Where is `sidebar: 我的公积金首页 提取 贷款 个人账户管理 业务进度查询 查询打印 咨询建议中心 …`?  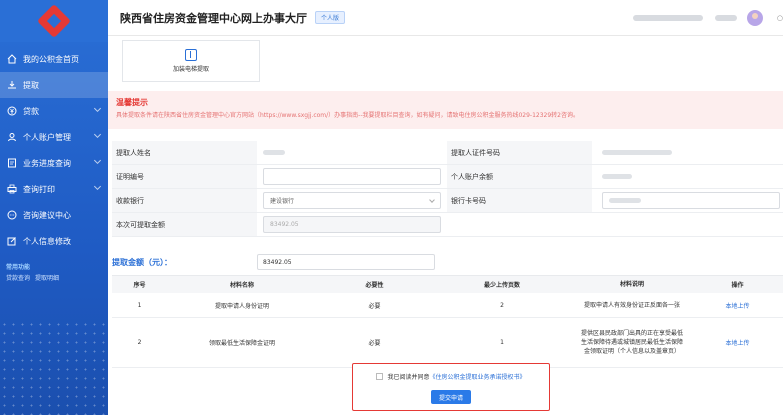
sidebar: 我的公积金首页 提取 贷款 个人账户管理 业务进度查询 查询打印 咨询建议中心 … is located at coordinates (54, 207).